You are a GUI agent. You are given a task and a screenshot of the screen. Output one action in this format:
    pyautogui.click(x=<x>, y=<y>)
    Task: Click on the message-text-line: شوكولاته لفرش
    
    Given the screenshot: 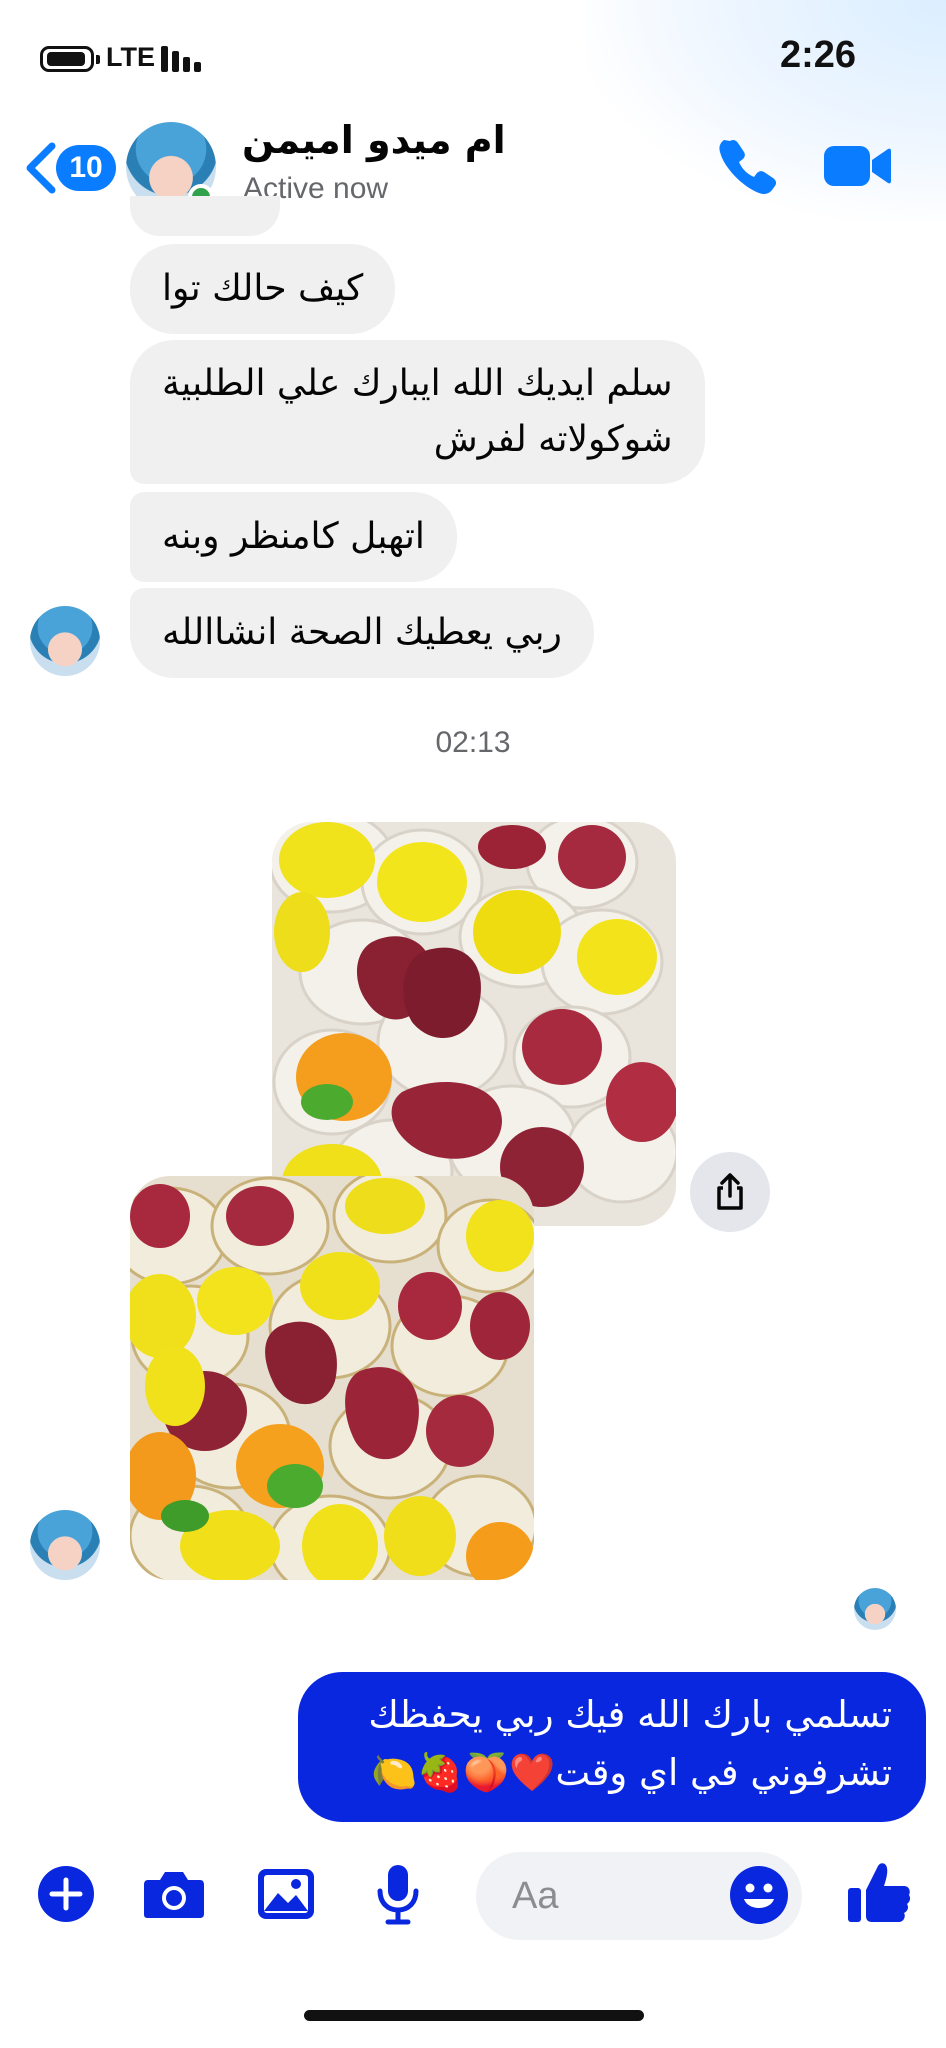 What is the action you would take?
    pyautogui.click(x=553, y=439)
    